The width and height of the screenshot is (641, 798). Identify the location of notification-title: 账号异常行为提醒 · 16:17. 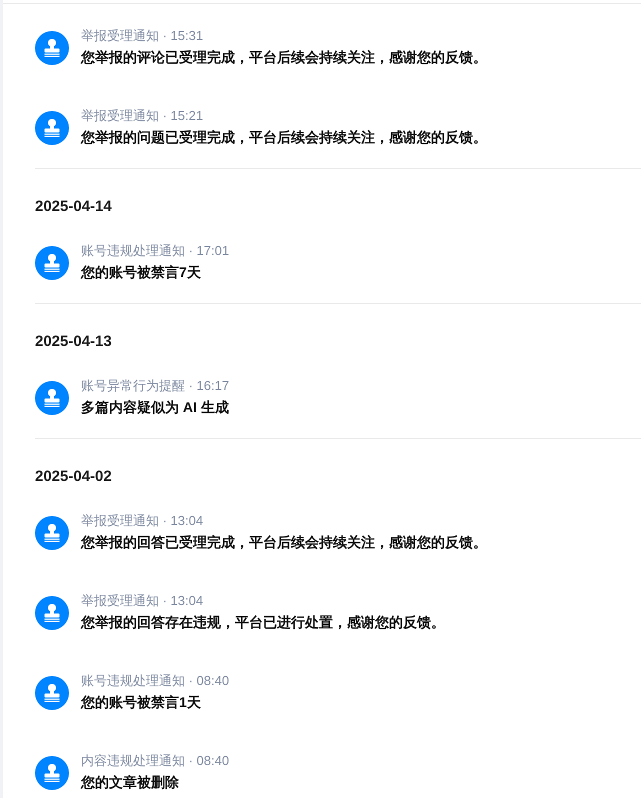
(155, 386).